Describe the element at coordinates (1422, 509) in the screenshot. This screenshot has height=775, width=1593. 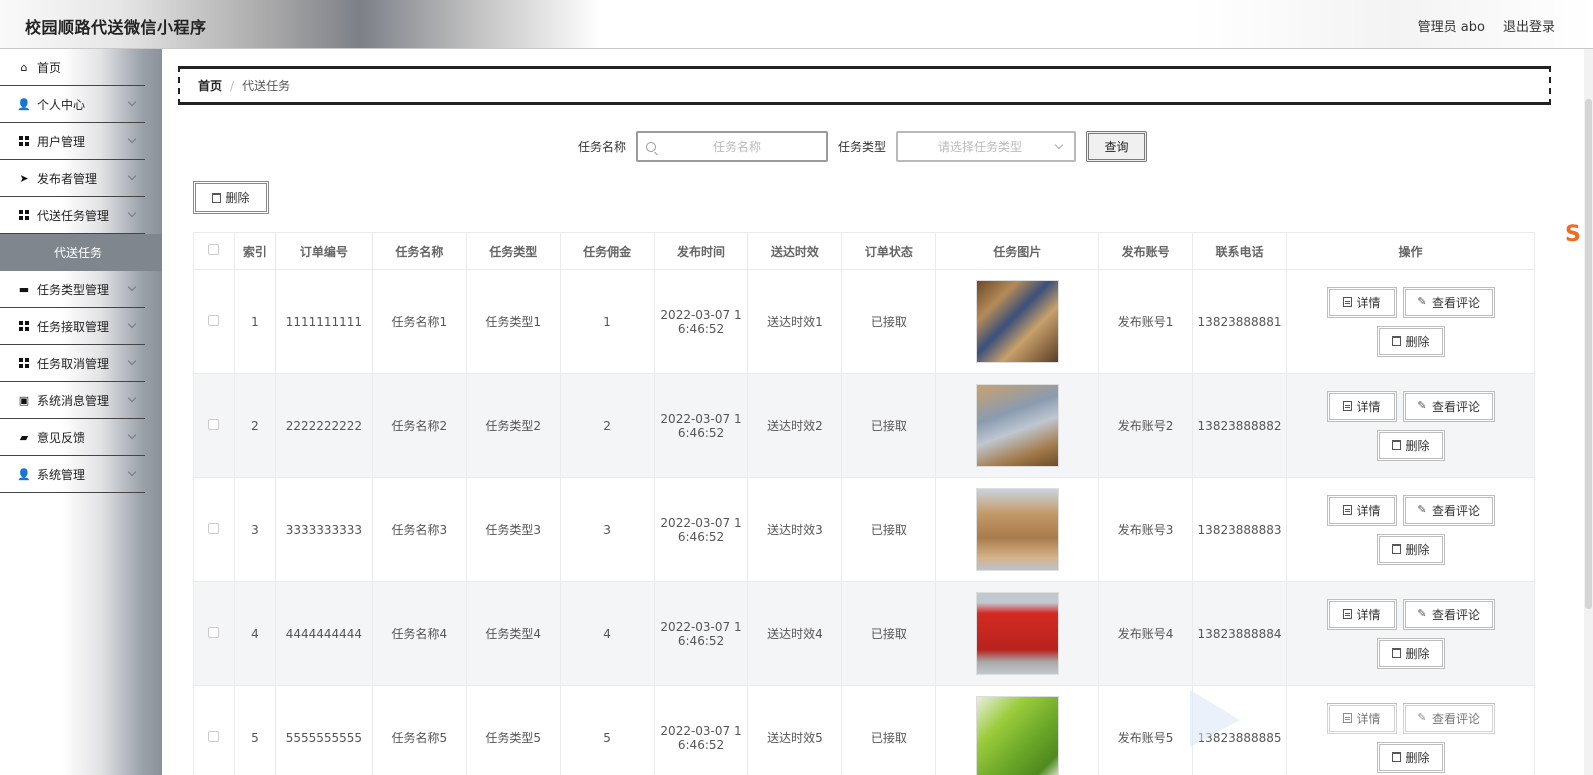
I see `edit-icon: ✎` at that location.